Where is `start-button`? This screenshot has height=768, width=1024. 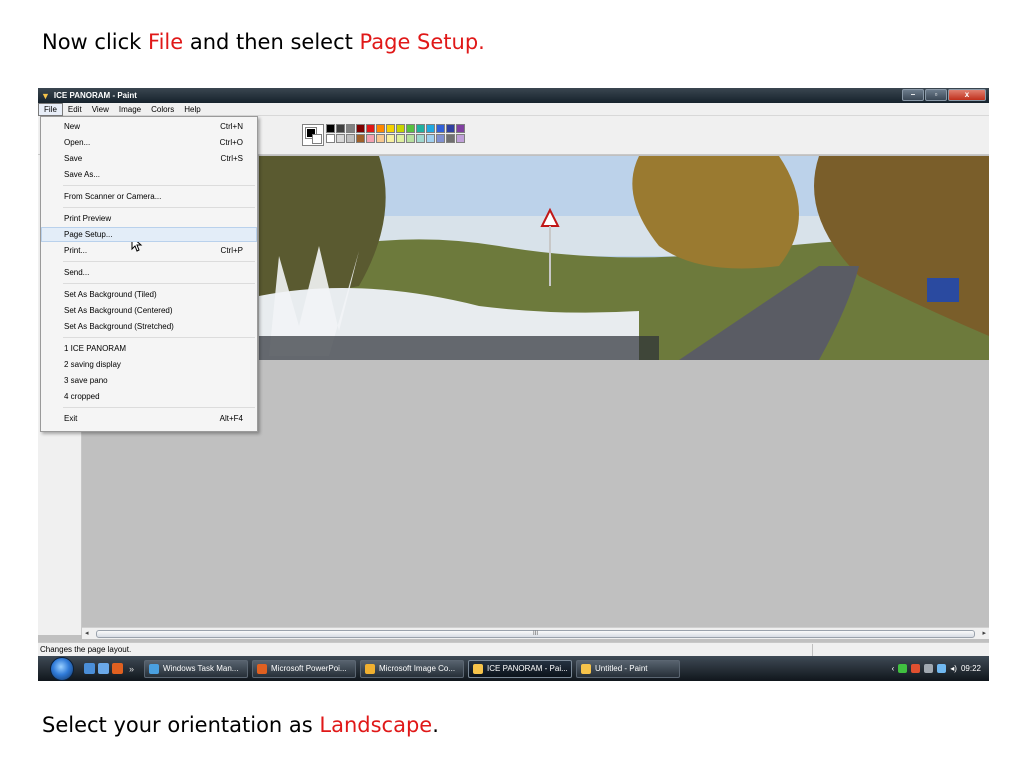
start-button is located at coordinates (62, 668).